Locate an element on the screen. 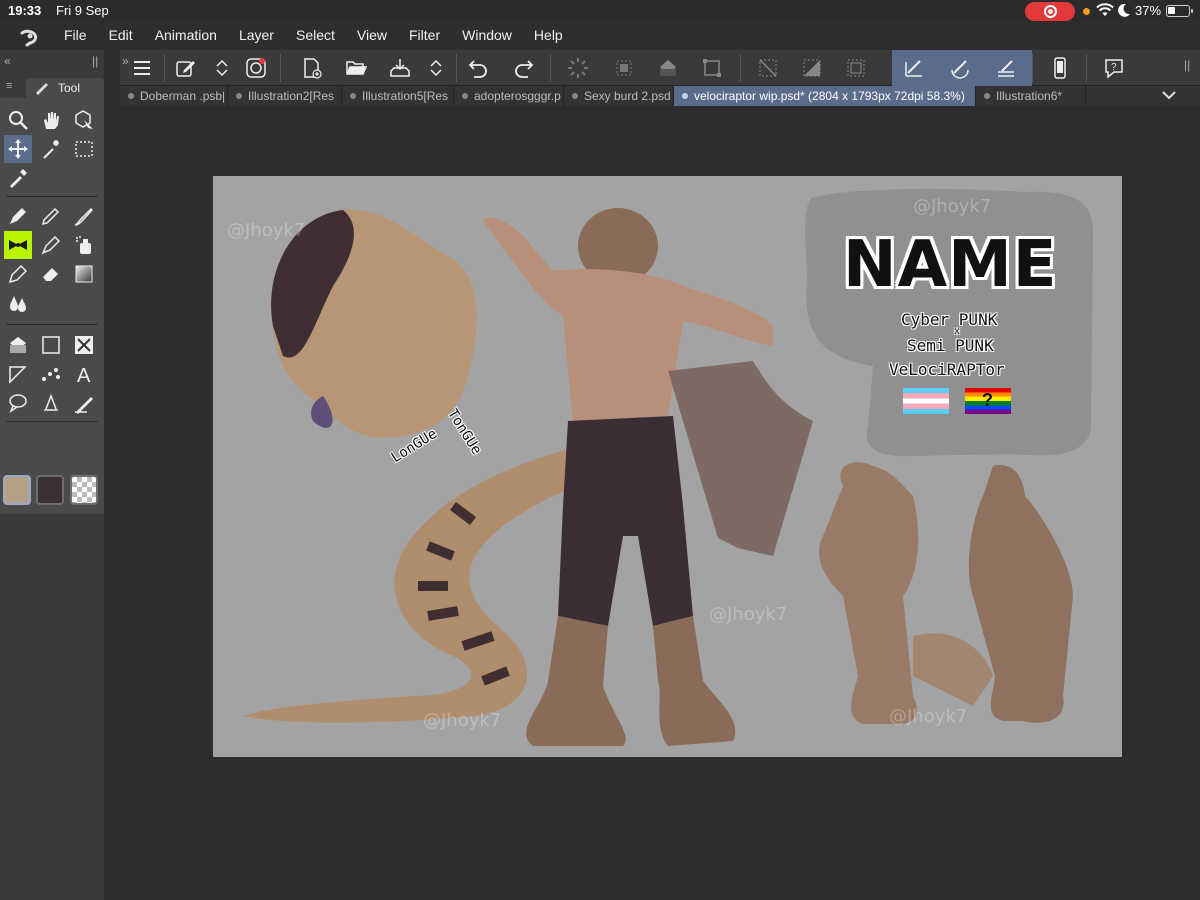 The image size is (1200, 900). open-file-icon is located at coordinates (356, 68).